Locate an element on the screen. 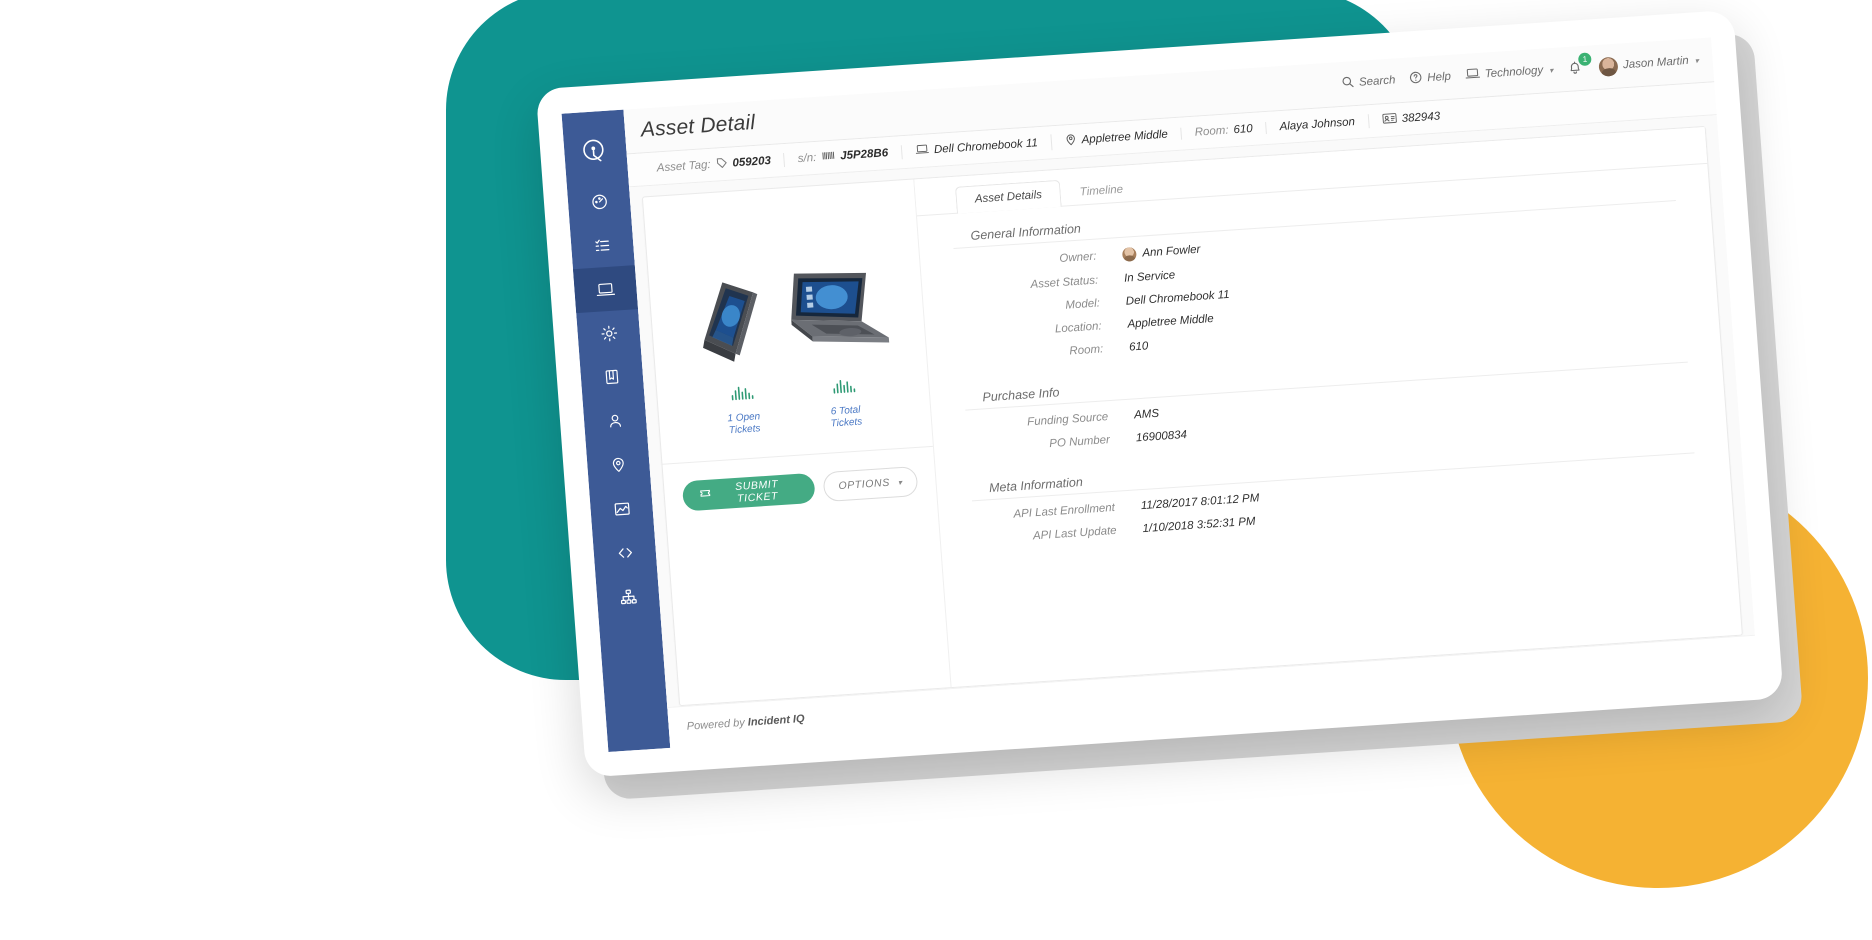  ticket-stat-0: 1 Open Tickets is located at coordinates (743, 409).